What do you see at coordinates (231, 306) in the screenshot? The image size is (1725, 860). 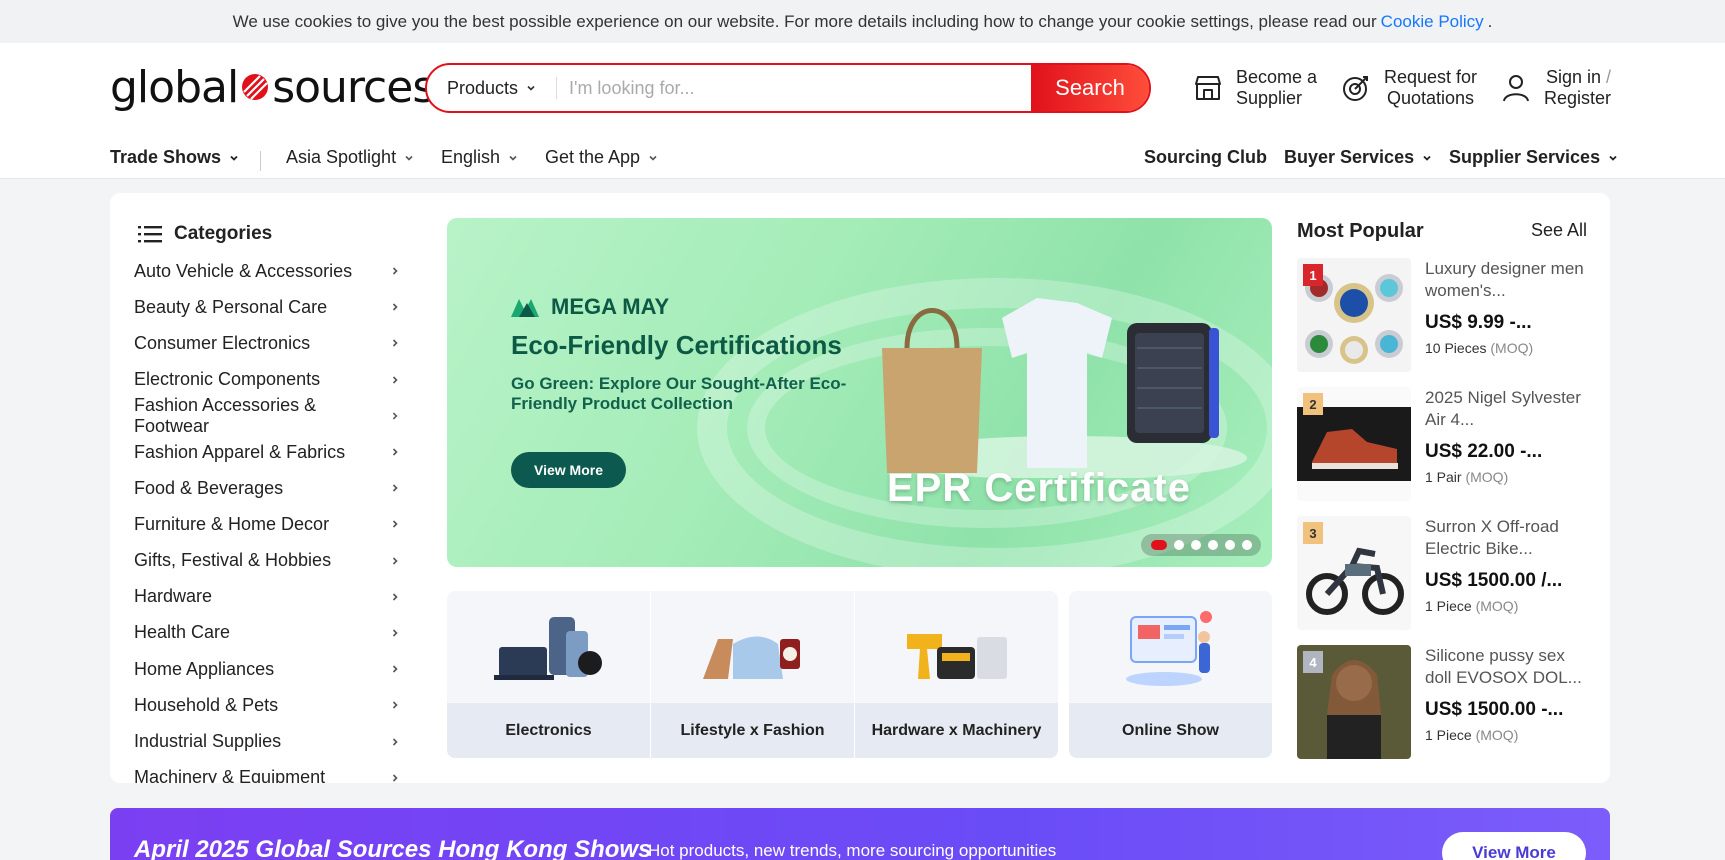 I see `category-label: Beauty & Personal Care` at bounding box center [231, 306].